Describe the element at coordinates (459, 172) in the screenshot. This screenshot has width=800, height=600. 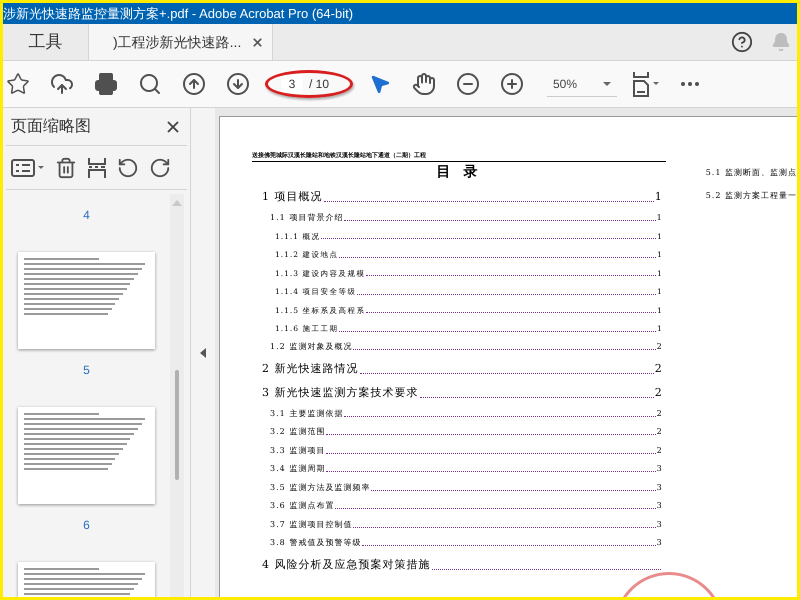
I see `toc-heading: 目 录` at that location.